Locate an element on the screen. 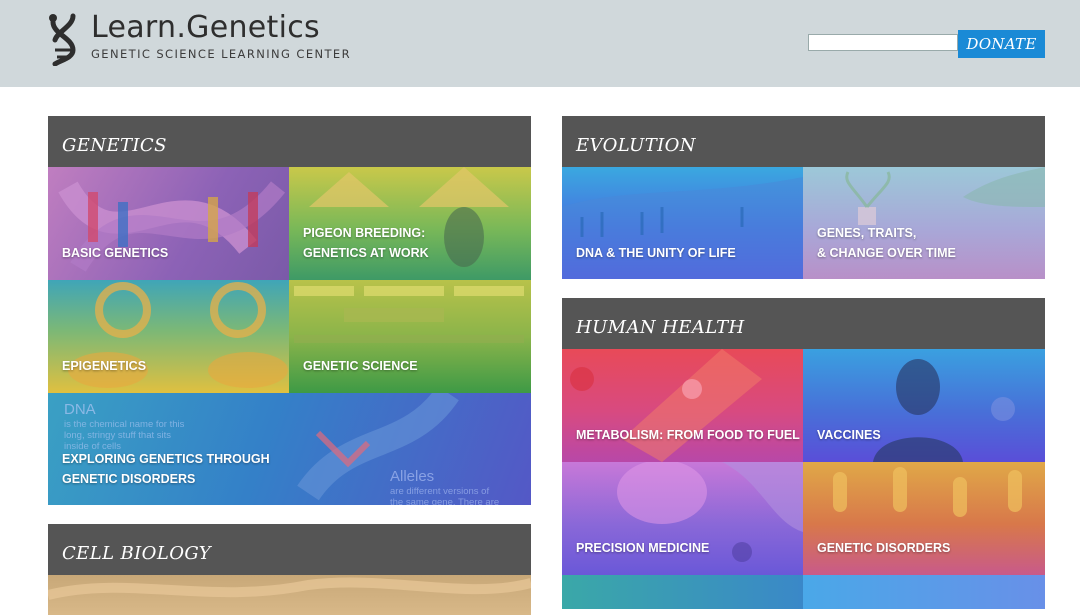 The image size is (1080, 615). tile-label: EPIGENETICS is located at coordinates (104, 366).